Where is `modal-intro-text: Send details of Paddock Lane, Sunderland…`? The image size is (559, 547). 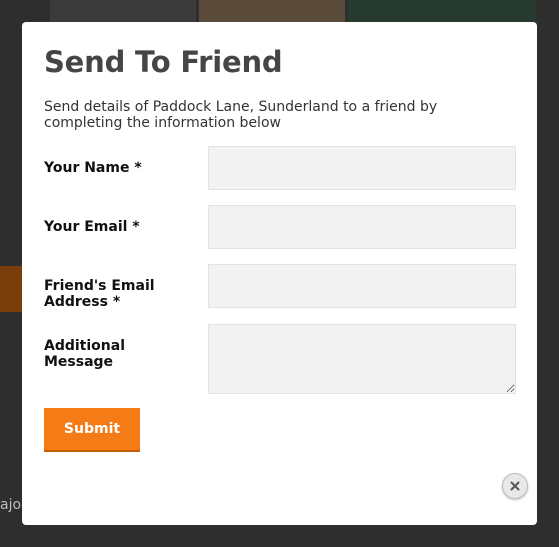 modal-intro-text: Send details of Paddock Lane, Sunderland… is located at coordinates (241, 115).